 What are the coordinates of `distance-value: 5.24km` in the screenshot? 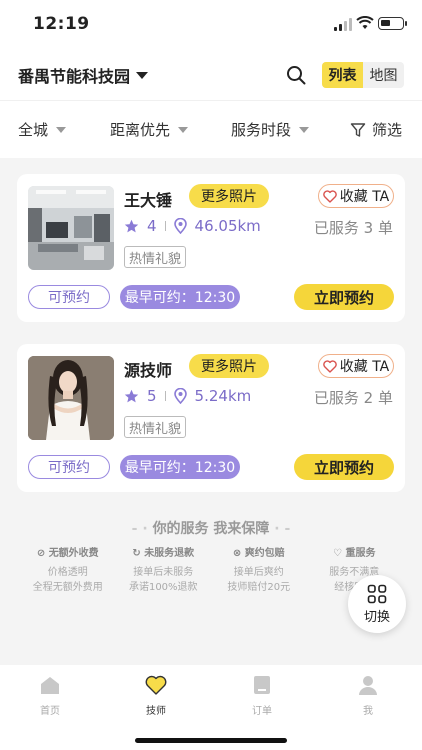 It's located at (223, 396).